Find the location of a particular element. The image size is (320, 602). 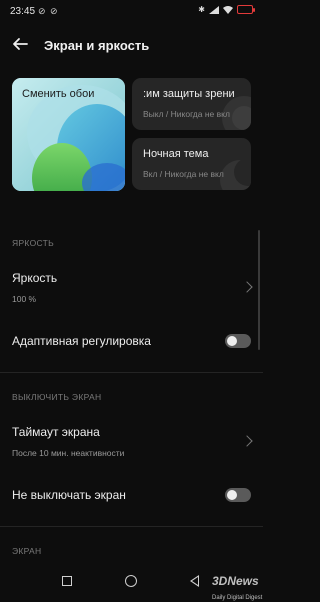

section-brightness-header: ЯРКОСТЬ is located at coordinates (33, 243).